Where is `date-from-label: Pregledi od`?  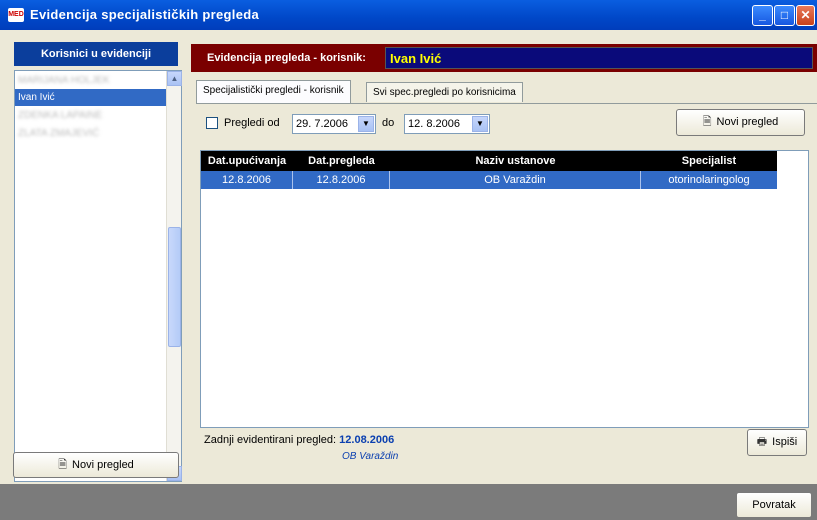
date-from-label: Pregledi od is located at coordinates (252, 123).